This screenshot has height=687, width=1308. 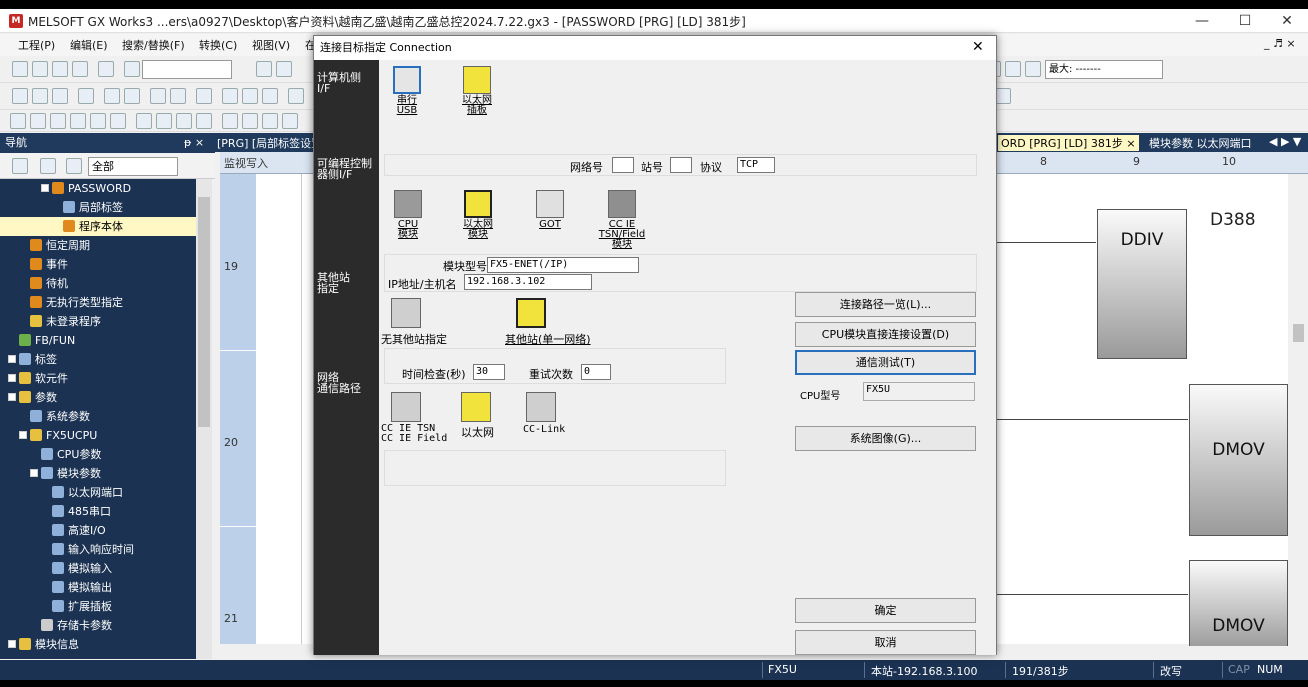 I want to click on direct-connection-button: CPU模块直接连接设置(D), so click(x=885, y=334).